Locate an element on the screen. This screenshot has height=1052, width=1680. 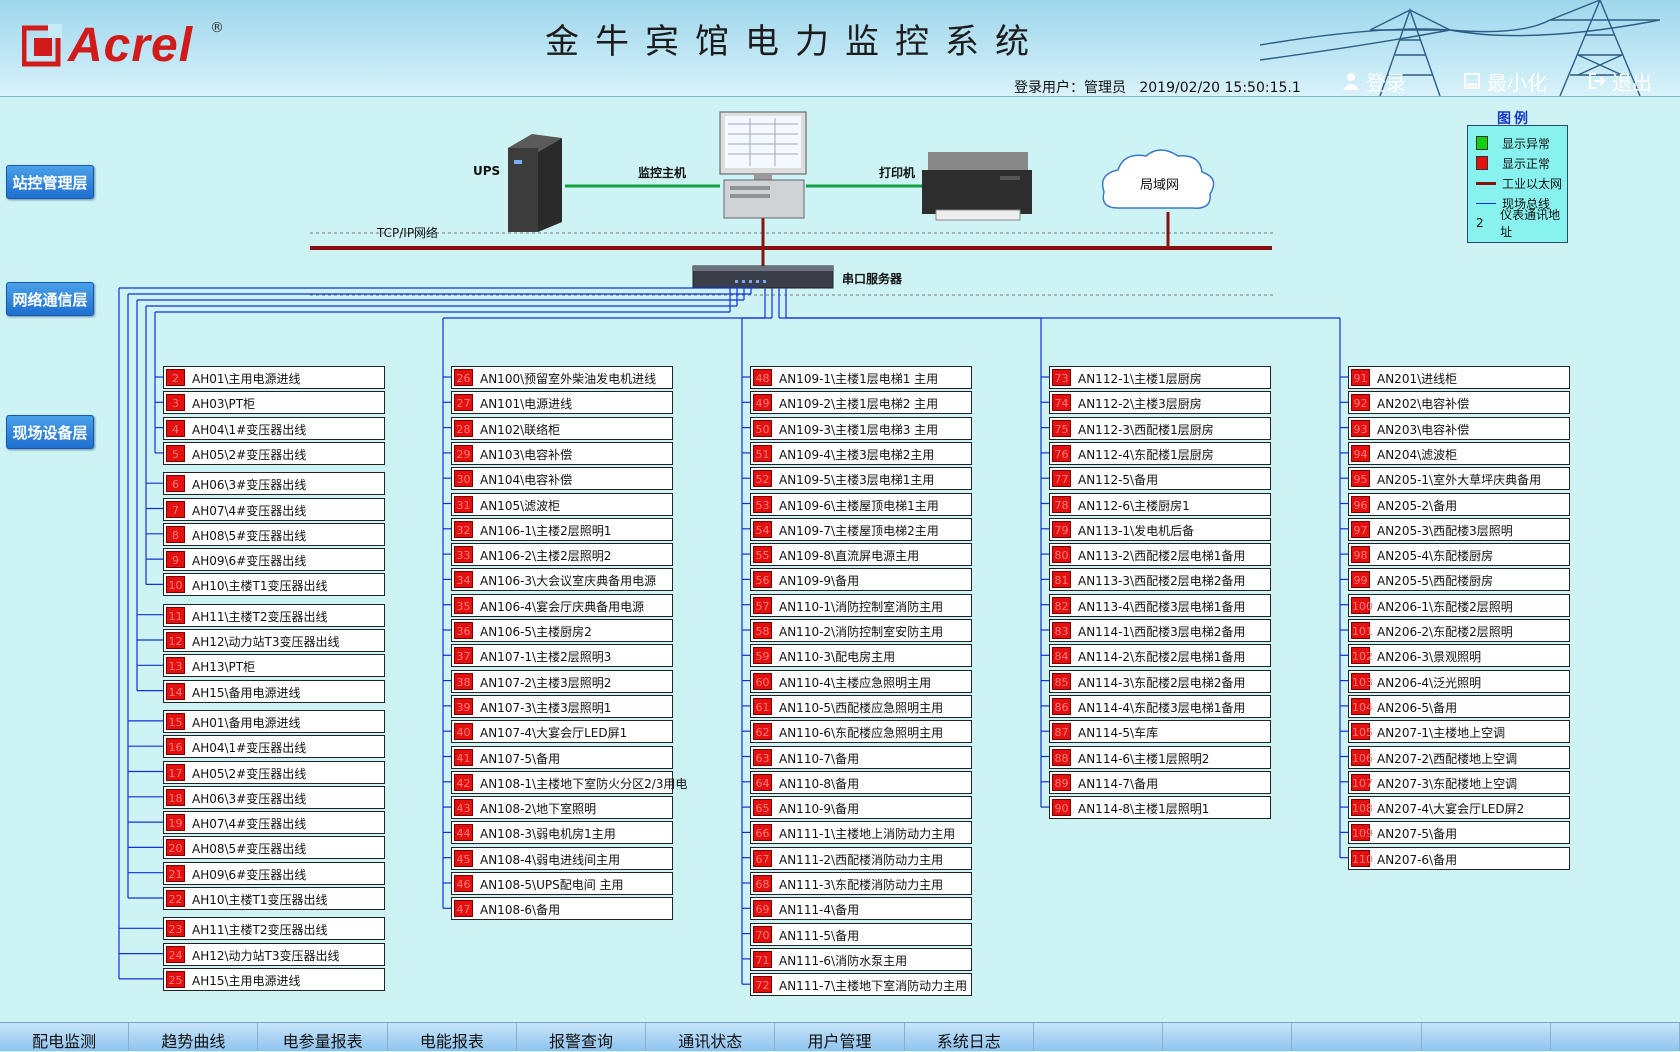
device-103: 103 AN206-4\泛光照明 is located at coordinates (1459, 681).